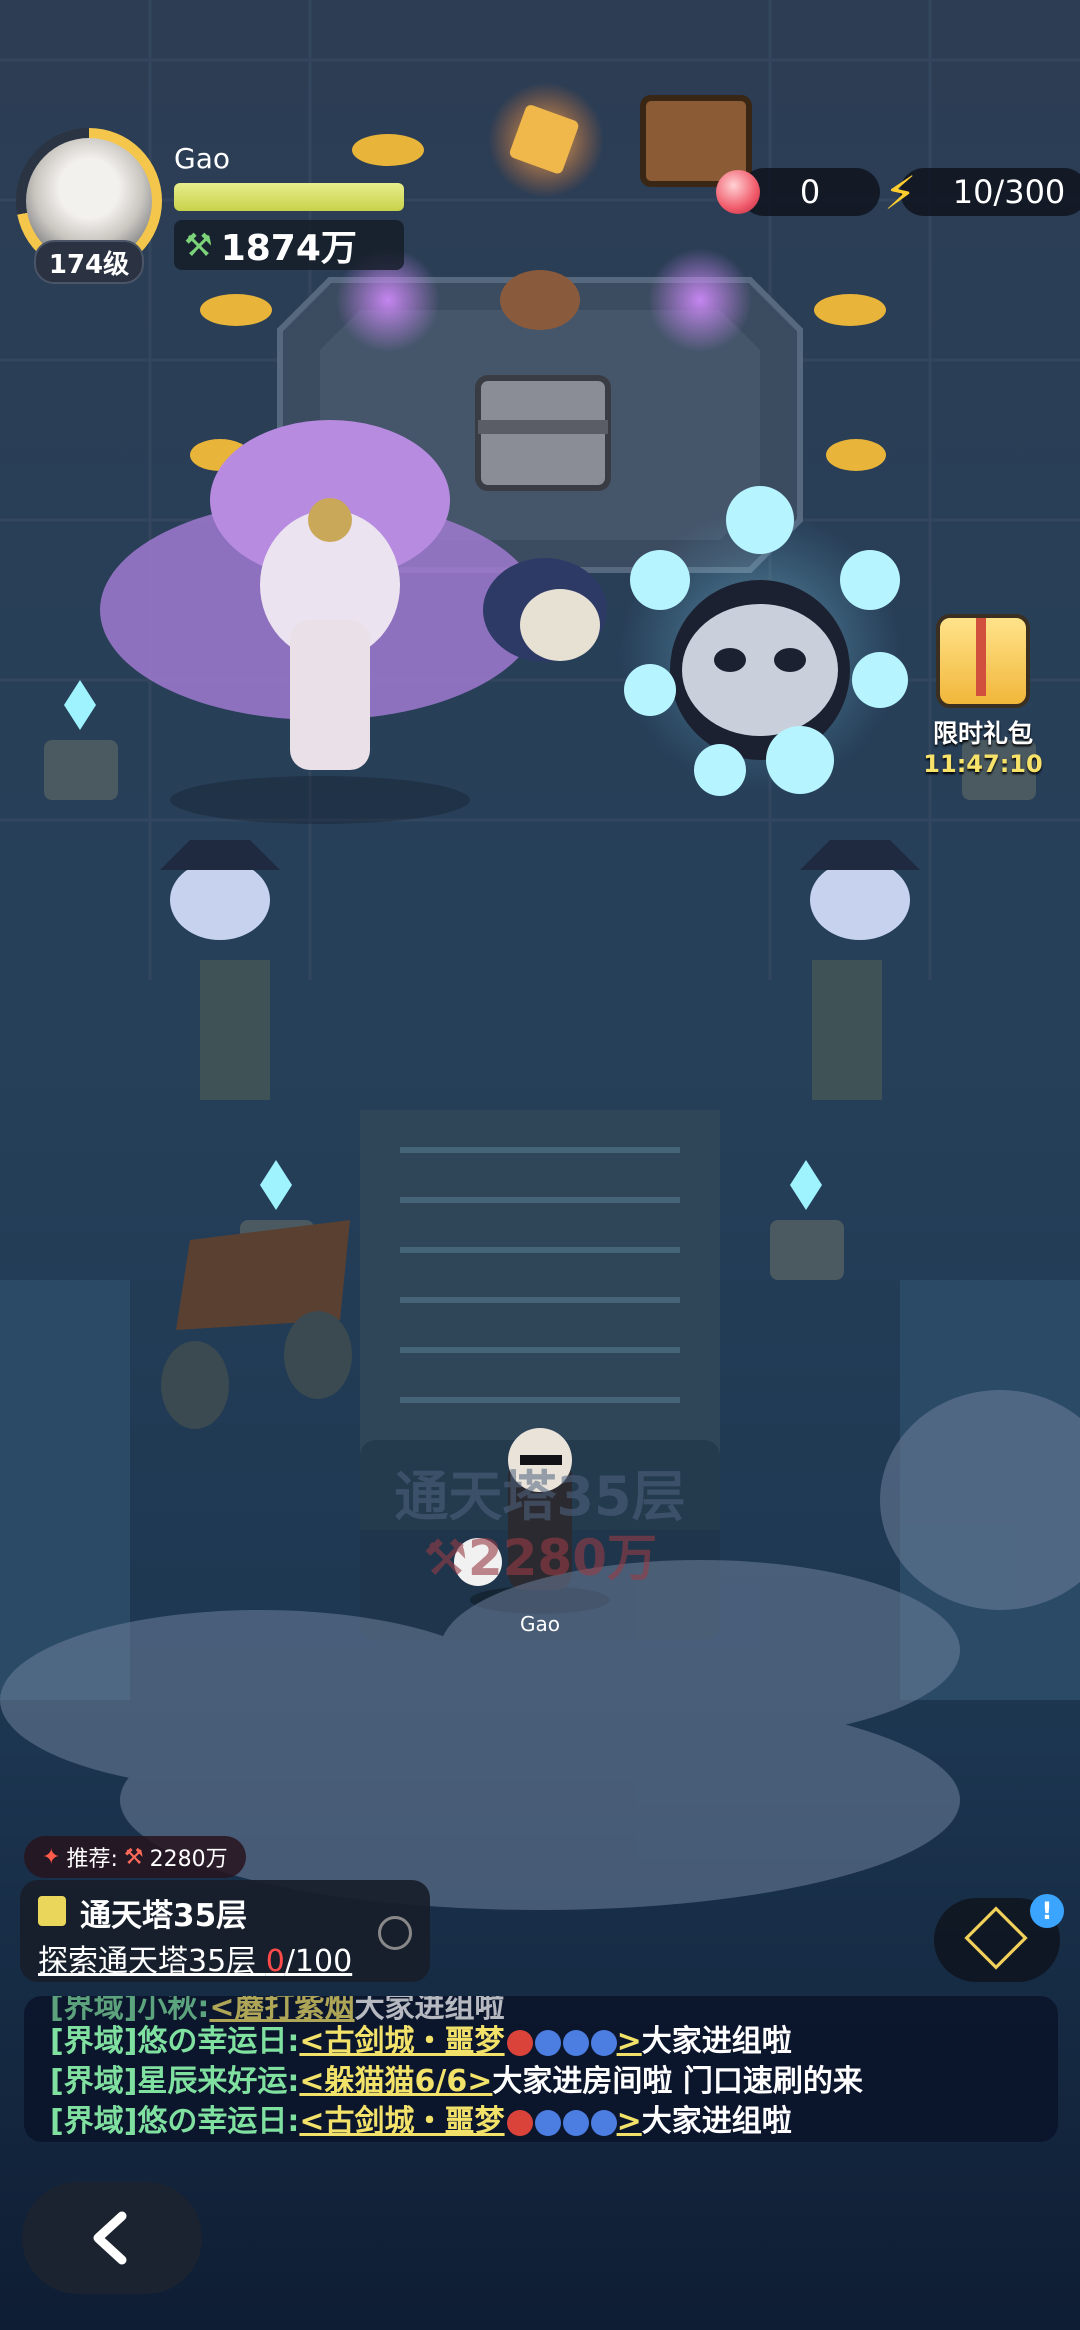 This screenshot has height=2330, width=1080. I want to click on recommend-star-icon: ✦, so click(51, 1857).